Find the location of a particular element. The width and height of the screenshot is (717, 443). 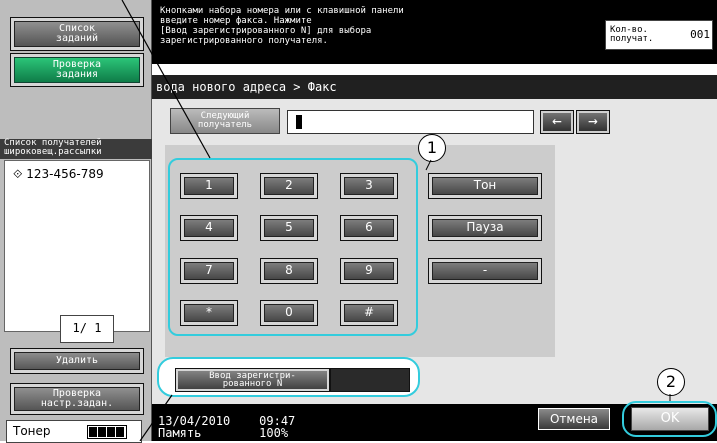

cancel-button: Отмена is located at coordinates (574, 419).